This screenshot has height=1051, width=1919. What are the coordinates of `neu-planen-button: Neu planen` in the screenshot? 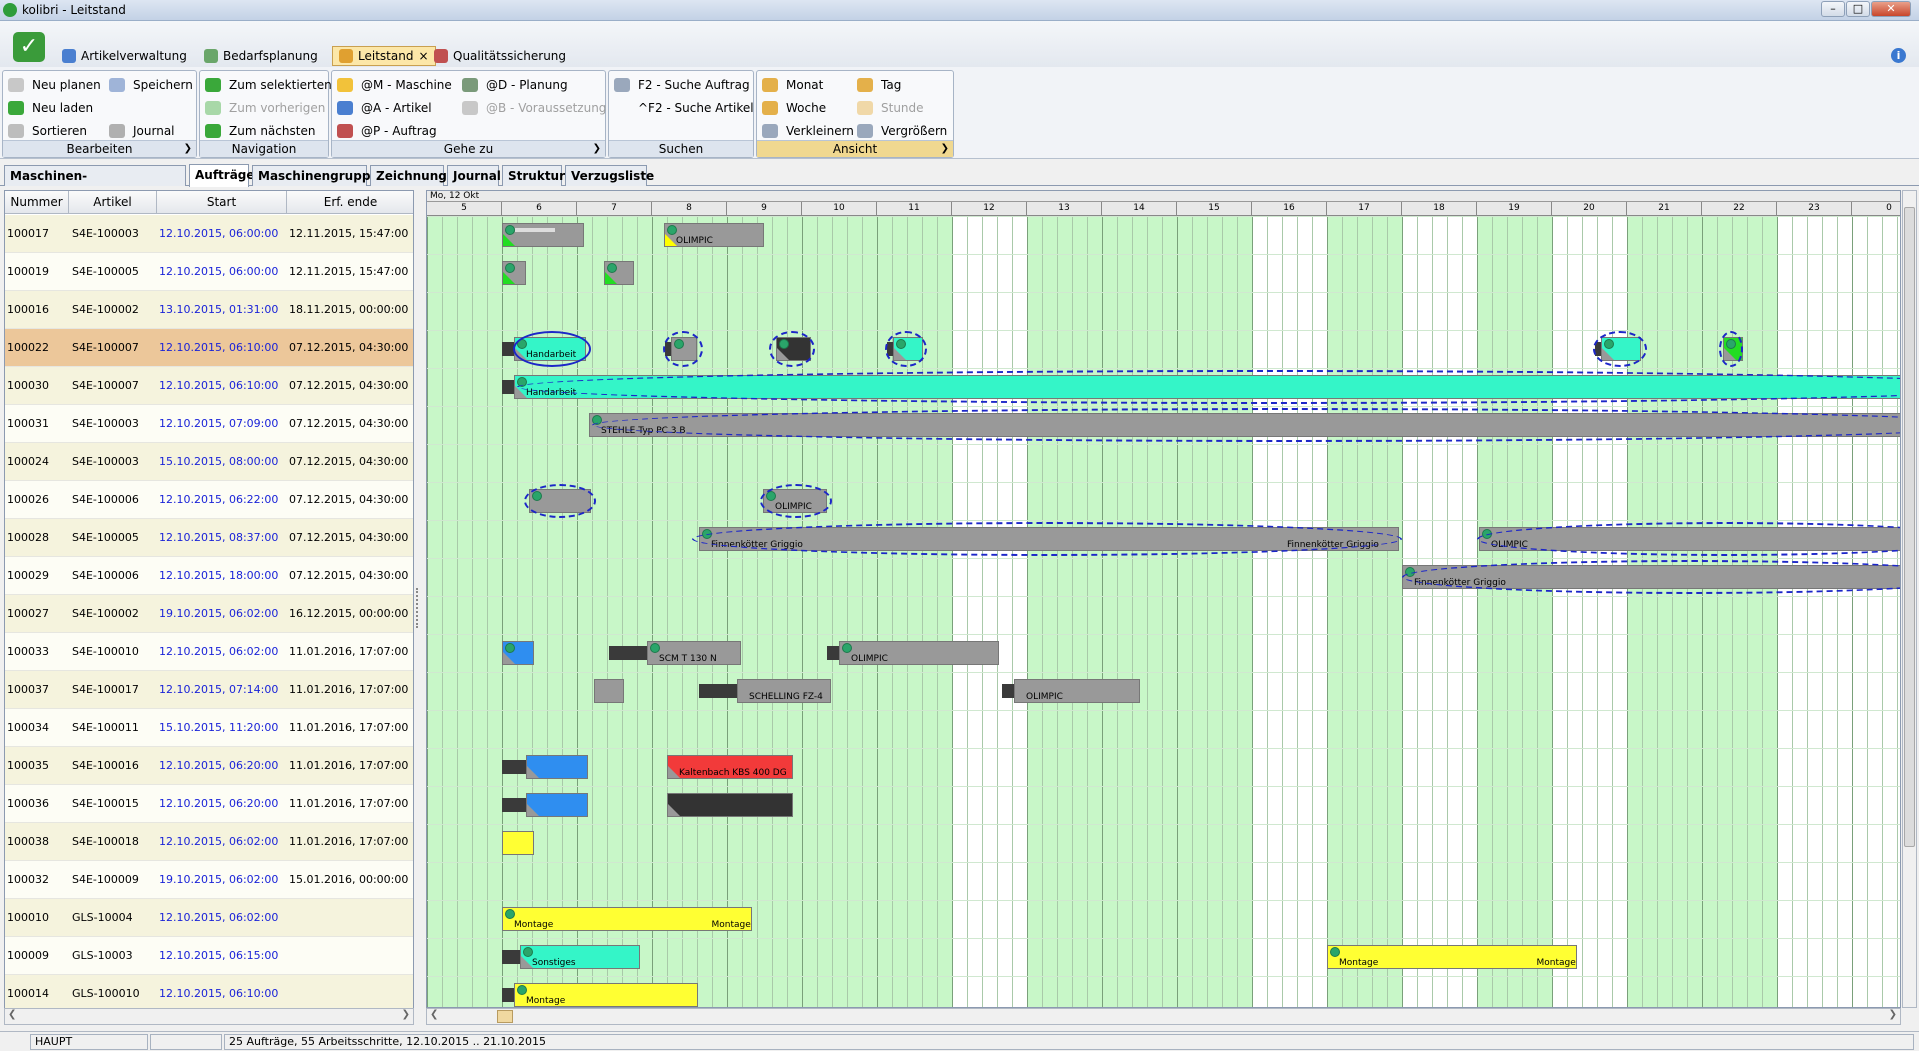 It's located at (54, 85).